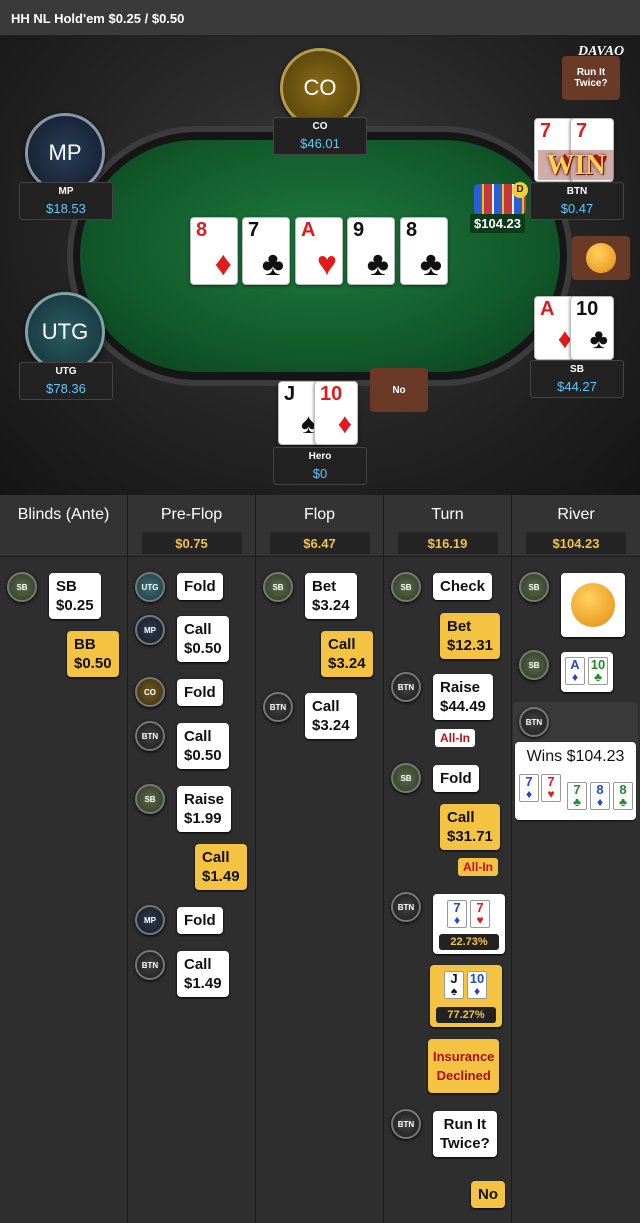 This screenshot has height=1223, width=640. Describe the element at coordinates (577, 191) in the screenshot. I see `seat-name-btn: BTN` at that location.